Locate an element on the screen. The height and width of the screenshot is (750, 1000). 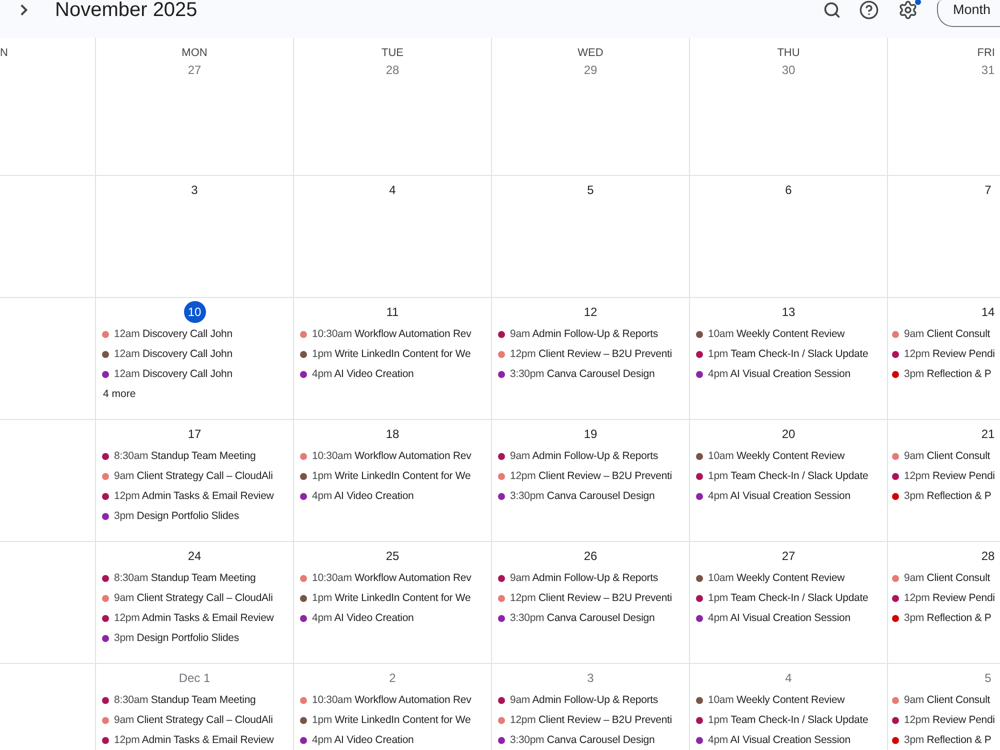
day-number: 14 is located at coordinates (988, 312).